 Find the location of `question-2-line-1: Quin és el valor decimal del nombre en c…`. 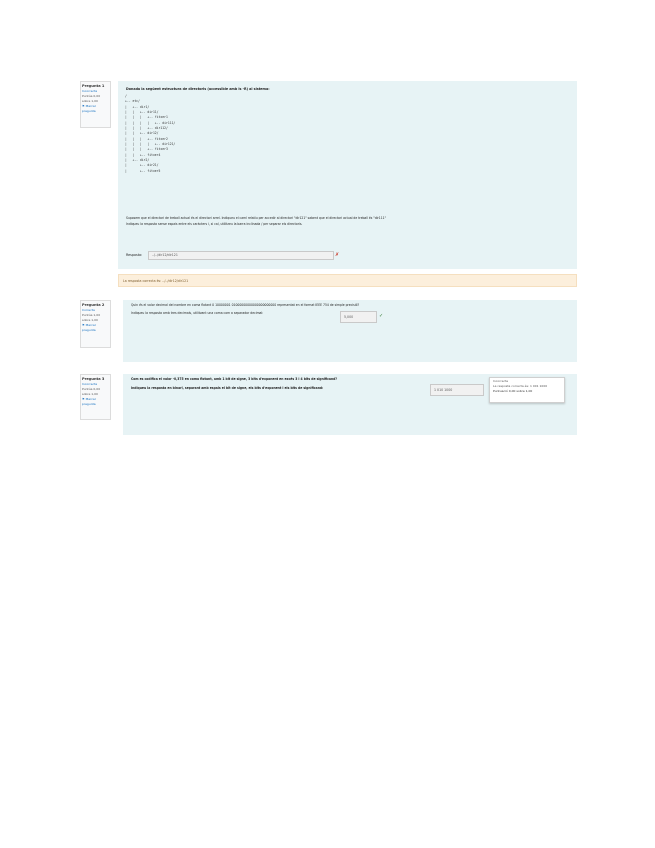

question-2-line-1: Quin és el valor decimal del nombre en c… is located at coordinates (245, 305).